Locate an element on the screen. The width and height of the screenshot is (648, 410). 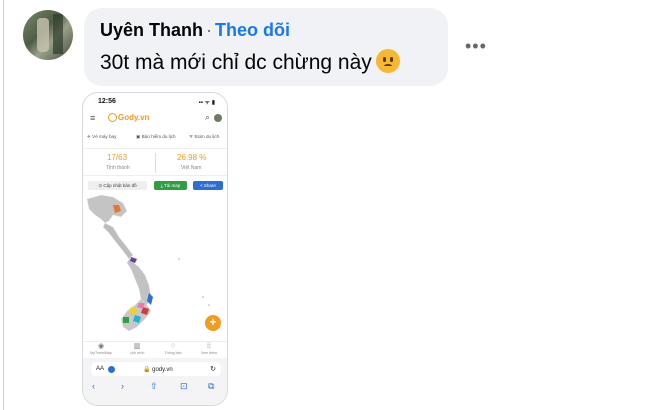
extension-icon is located at coordinates (111, 369).